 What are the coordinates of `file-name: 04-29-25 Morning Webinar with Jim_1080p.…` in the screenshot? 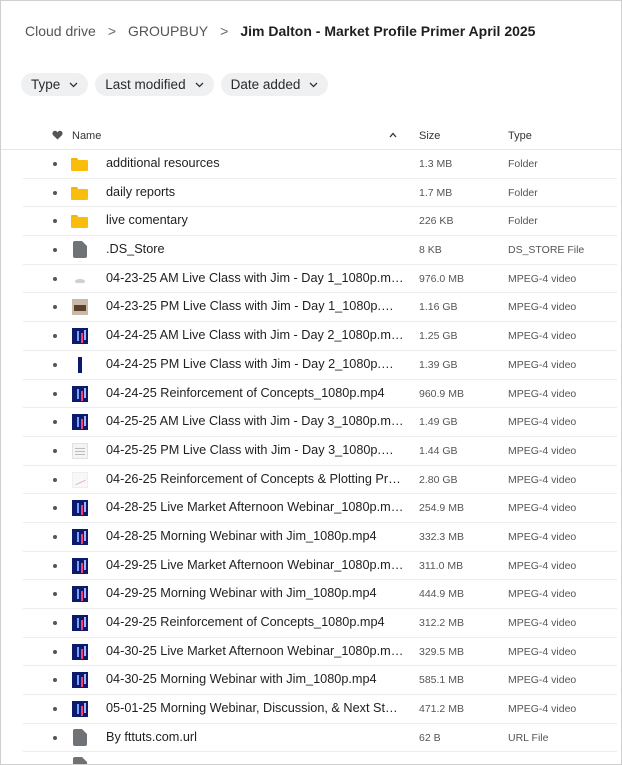 It's located at (241, 593).